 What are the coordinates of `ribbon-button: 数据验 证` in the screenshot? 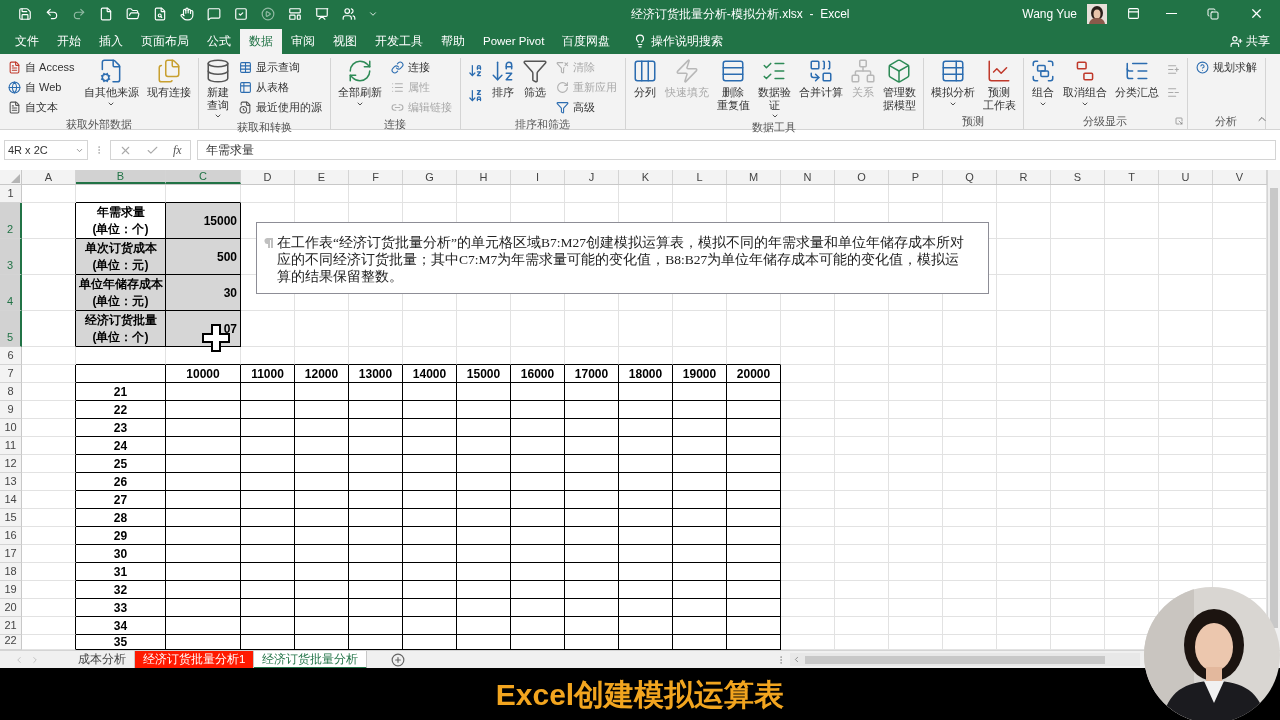 It's located at (774, 99).